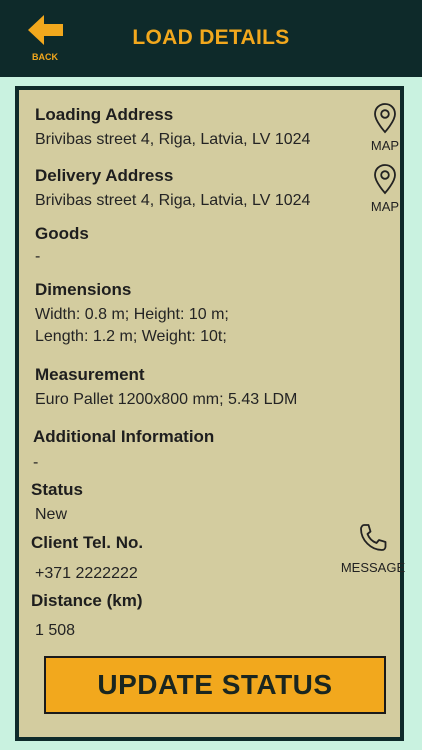  I want to click on app-header: BACK LOAD DETAILS, so click(211, 38).